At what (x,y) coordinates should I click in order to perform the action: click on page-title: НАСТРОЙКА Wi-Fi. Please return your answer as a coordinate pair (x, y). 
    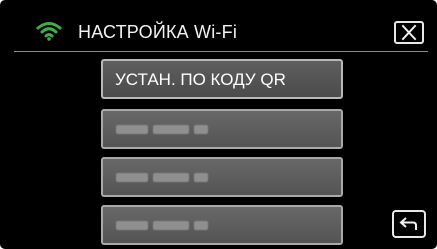
    Looking at the image, I should click on (158, 32).